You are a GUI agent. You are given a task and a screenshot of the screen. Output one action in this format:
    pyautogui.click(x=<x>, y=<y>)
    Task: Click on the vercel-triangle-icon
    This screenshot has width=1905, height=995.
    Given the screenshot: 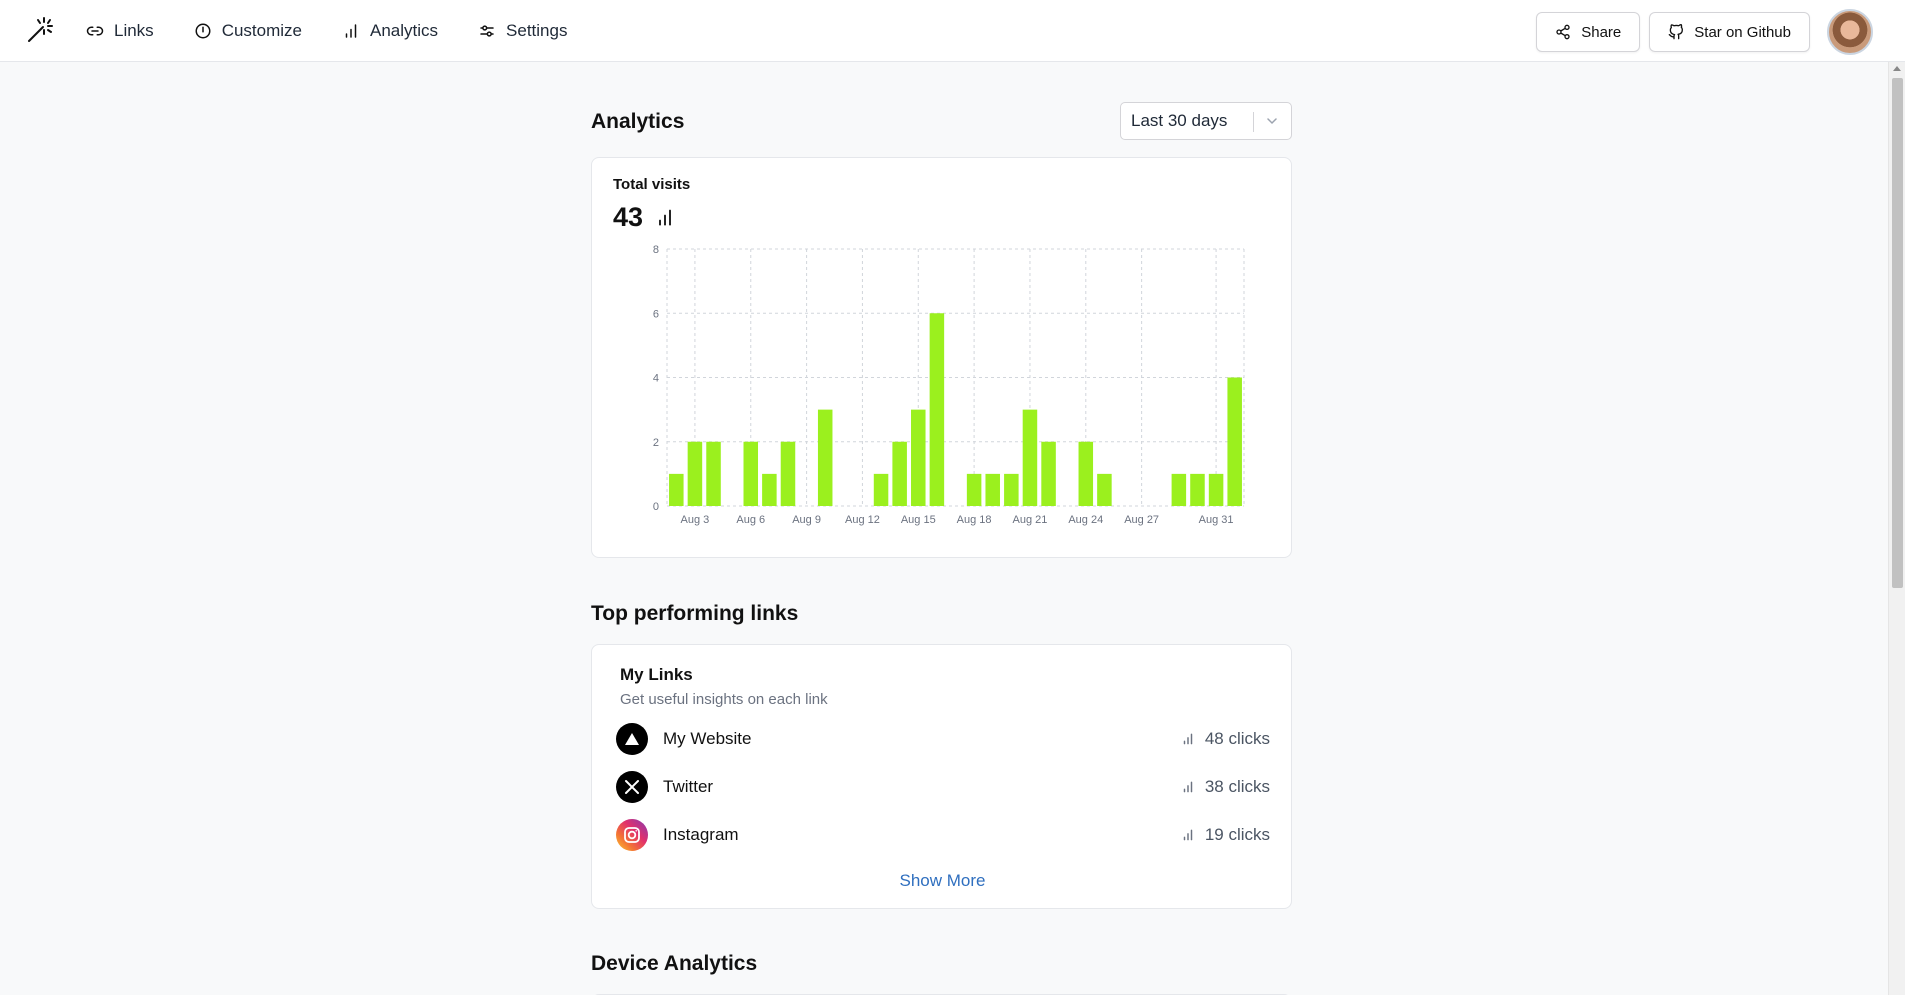 What is the action you would take?
    pyautogui.click(x=632, y=739)
    